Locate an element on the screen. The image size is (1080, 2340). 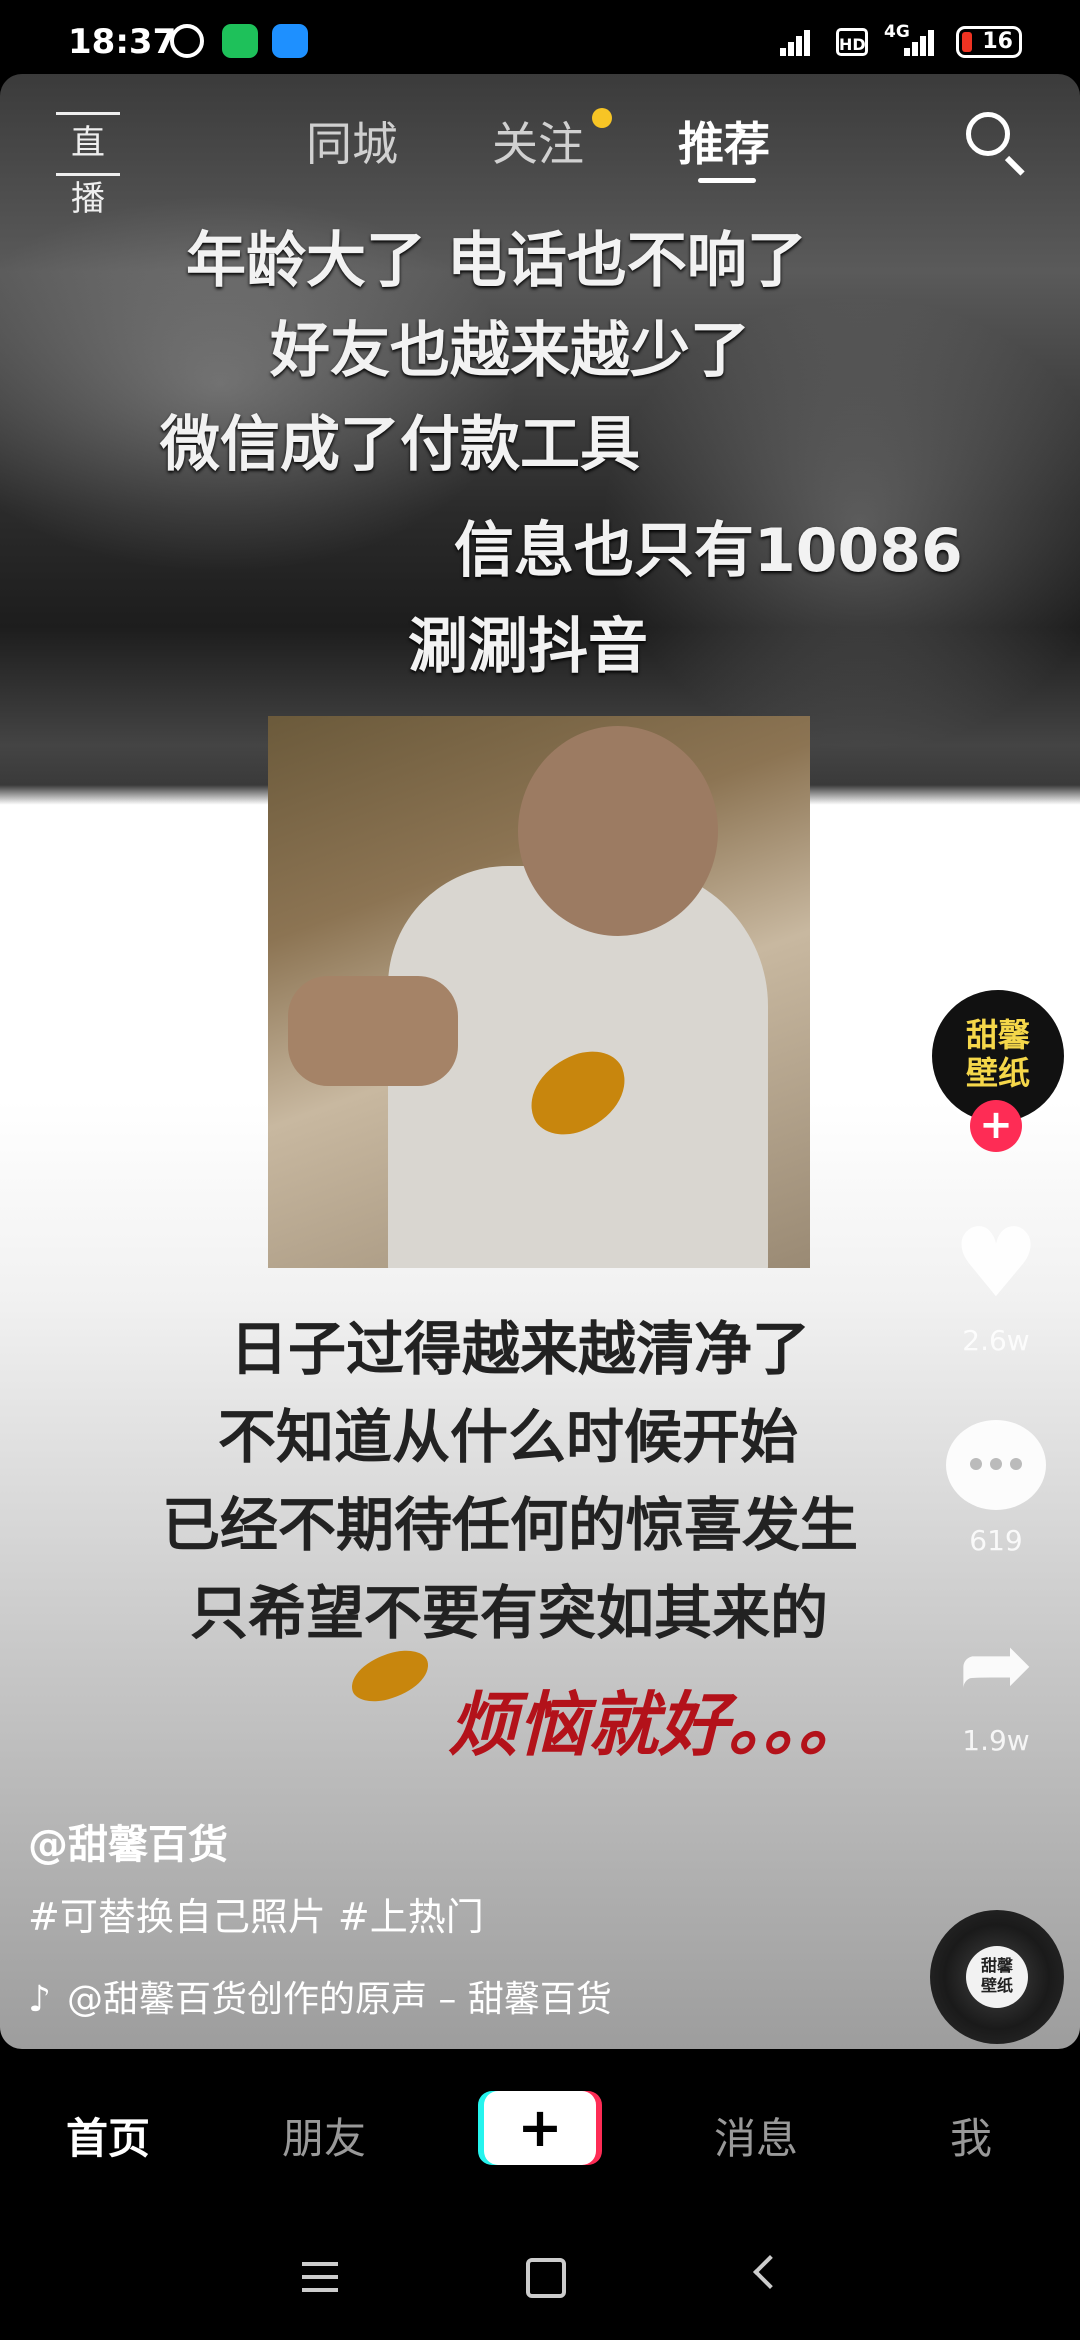
bottom-tab-bar: 首页 朋友 + 消息 我 is located at coordinates (540, 2131).